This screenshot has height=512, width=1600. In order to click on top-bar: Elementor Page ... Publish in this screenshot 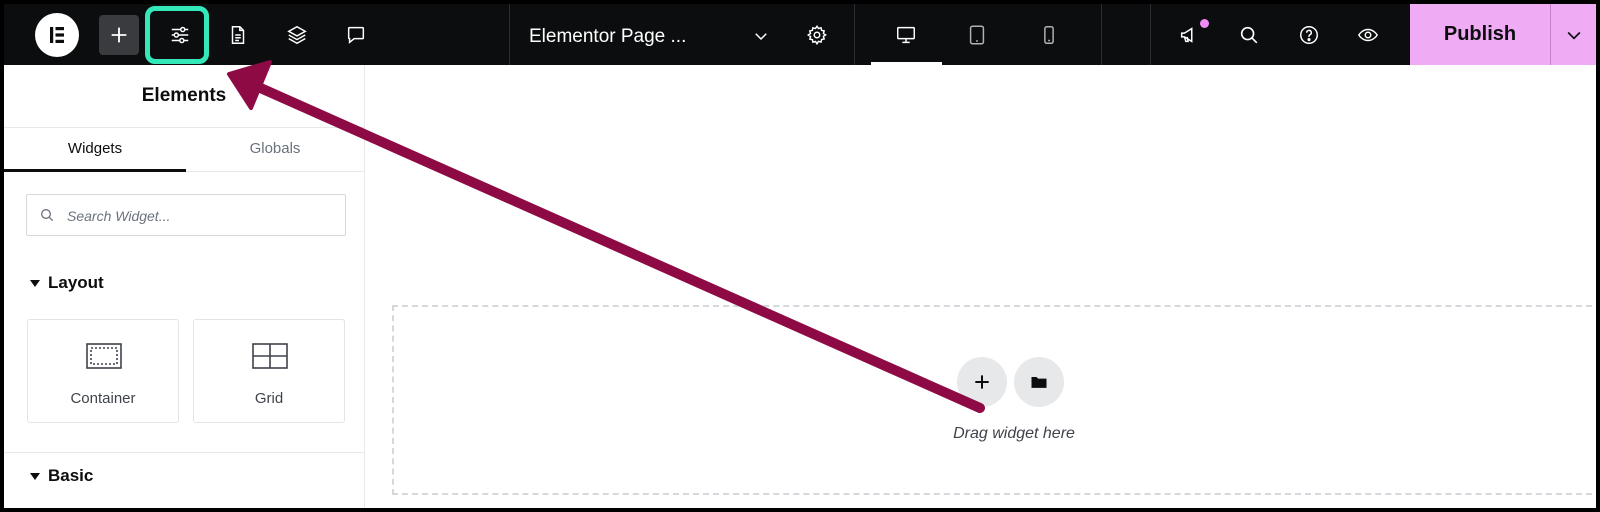, I will do `click(800, 34)`.